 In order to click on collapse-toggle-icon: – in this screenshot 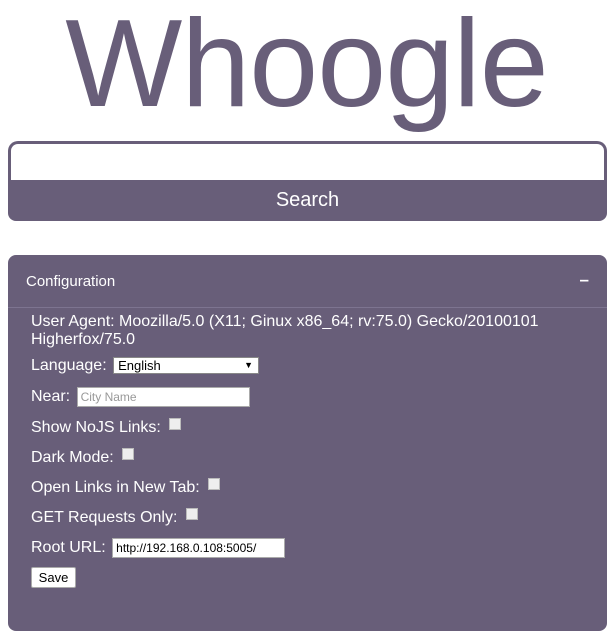, I will do `click(584, 280)`.